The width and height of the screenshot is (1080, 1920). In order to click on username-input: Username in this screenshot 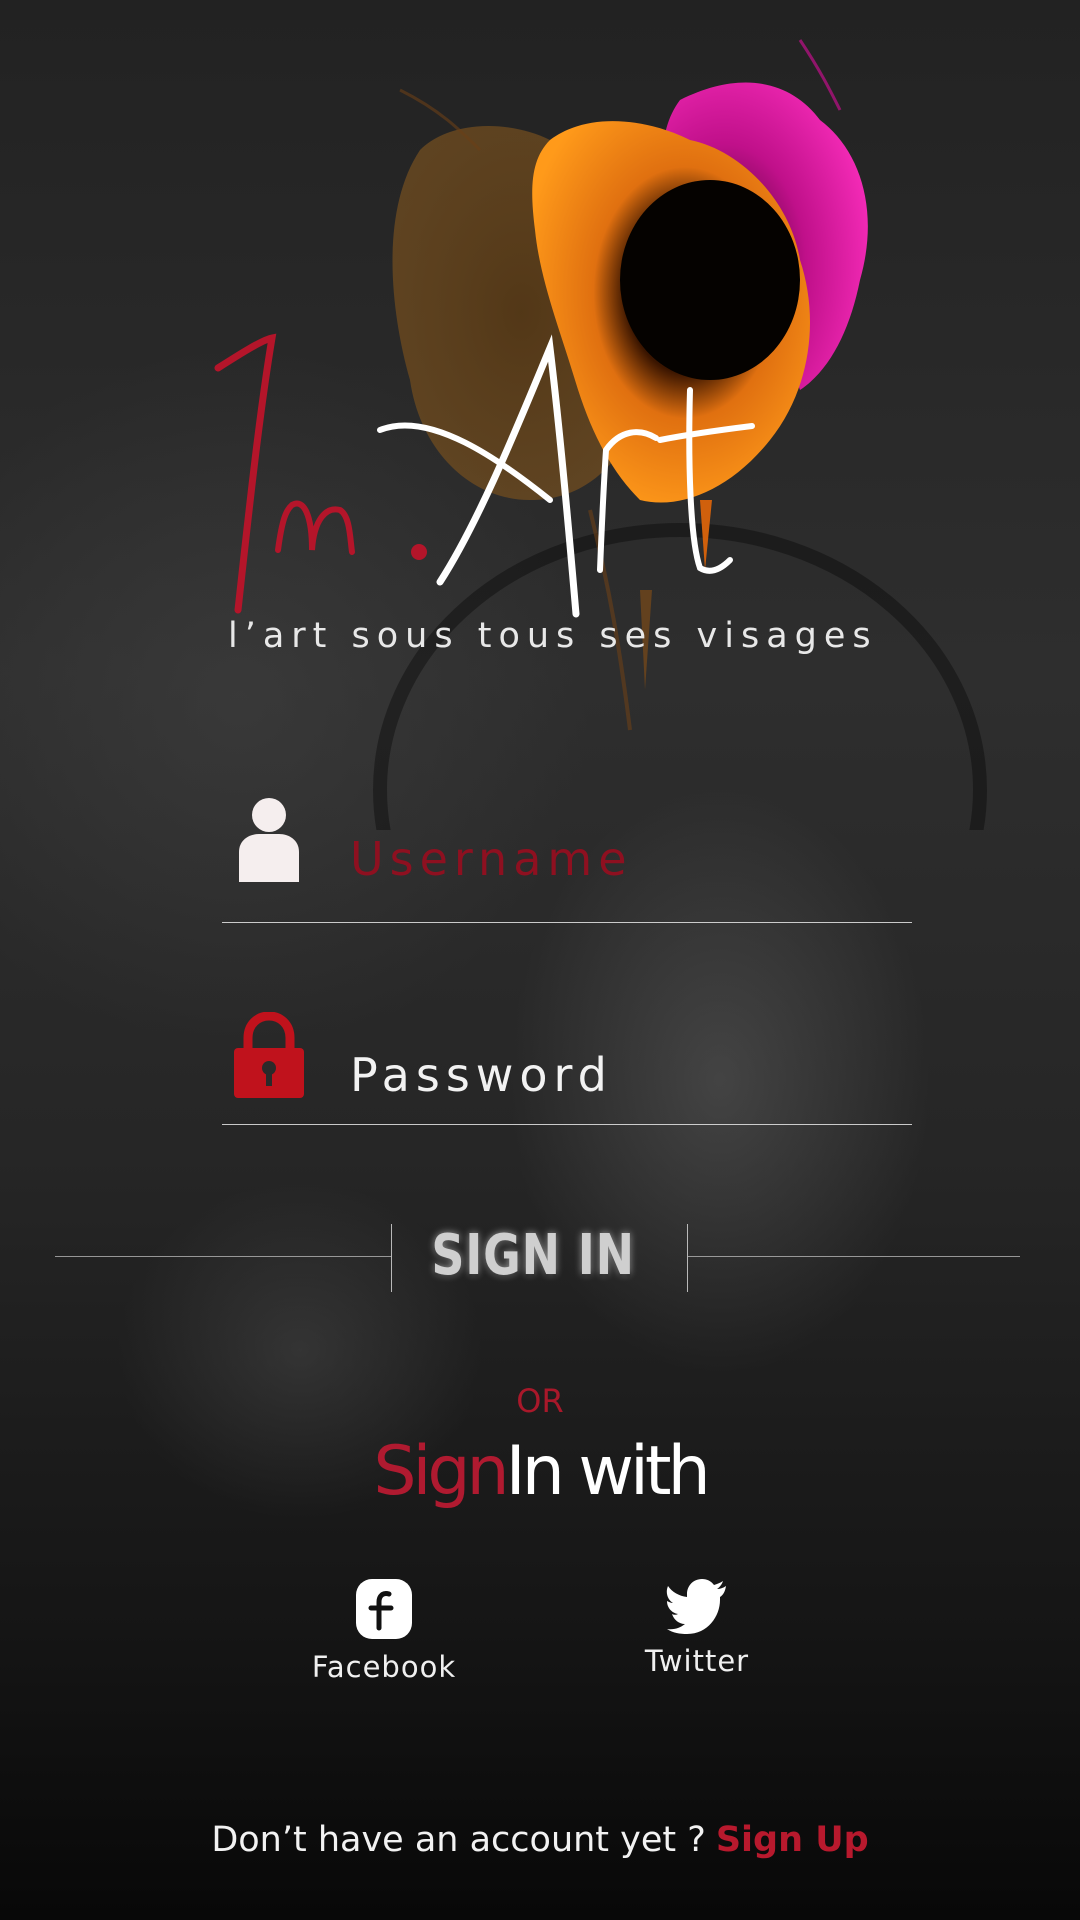, I will do `click(491, 859)`.